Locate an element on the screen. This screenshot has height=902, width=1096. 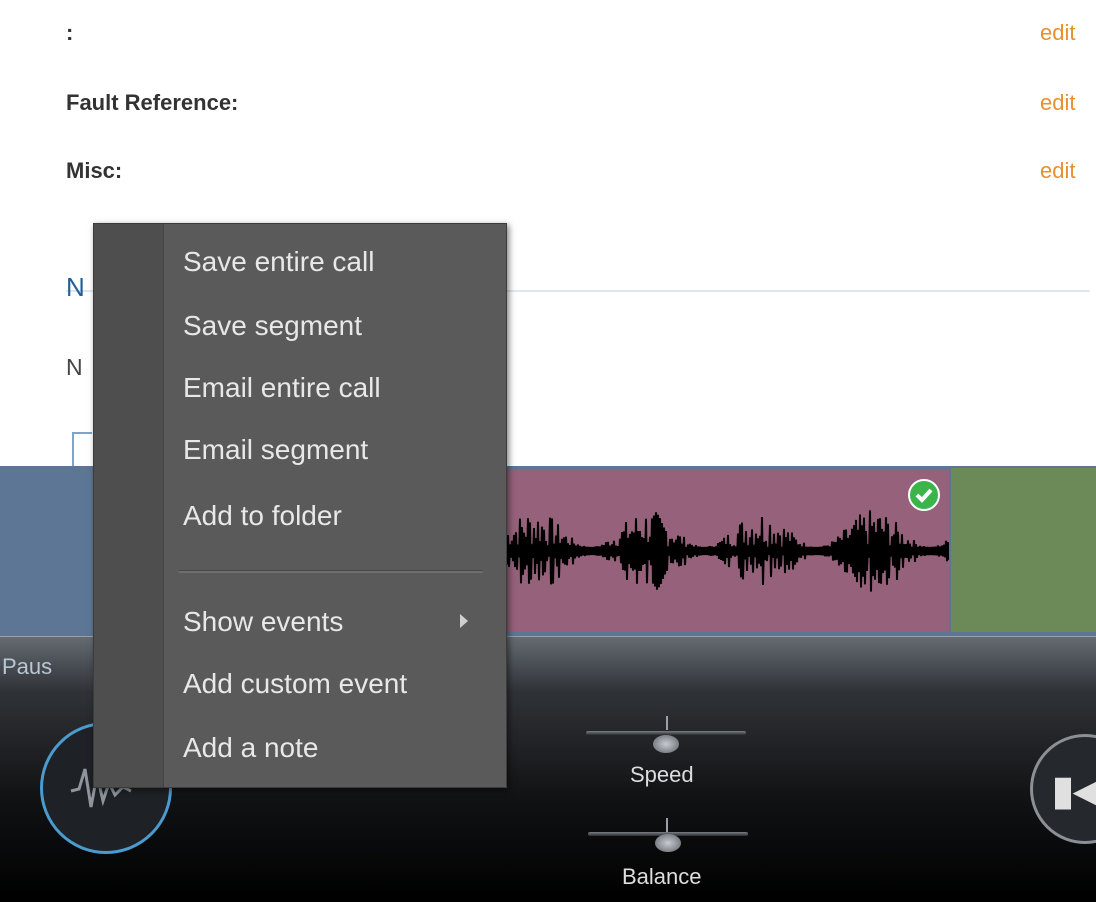
balance-slider-tick is located at coordinates (667, 825).